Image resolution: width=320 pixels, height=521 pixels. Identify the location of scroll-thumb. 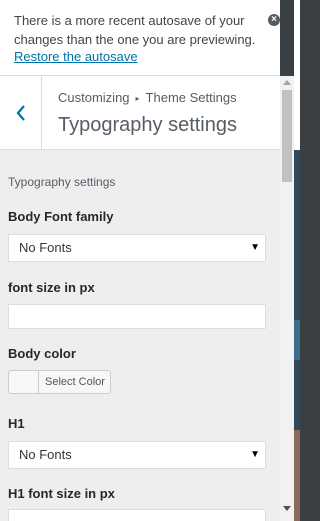
(287, 136).